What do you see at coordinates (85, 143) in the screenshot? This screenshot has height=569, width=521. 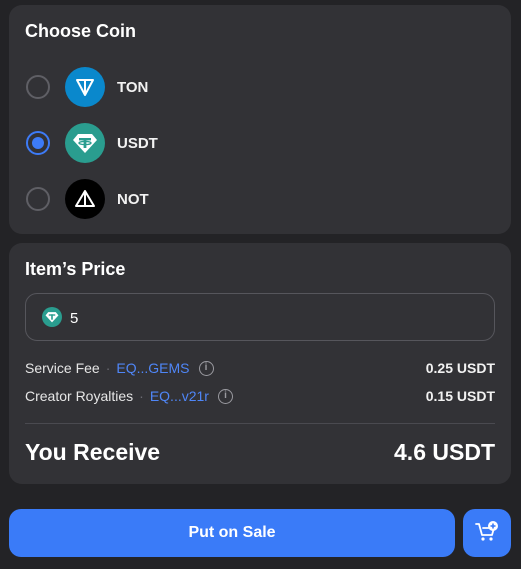 I see `usdt-icon` at bounding box center [85, 143].